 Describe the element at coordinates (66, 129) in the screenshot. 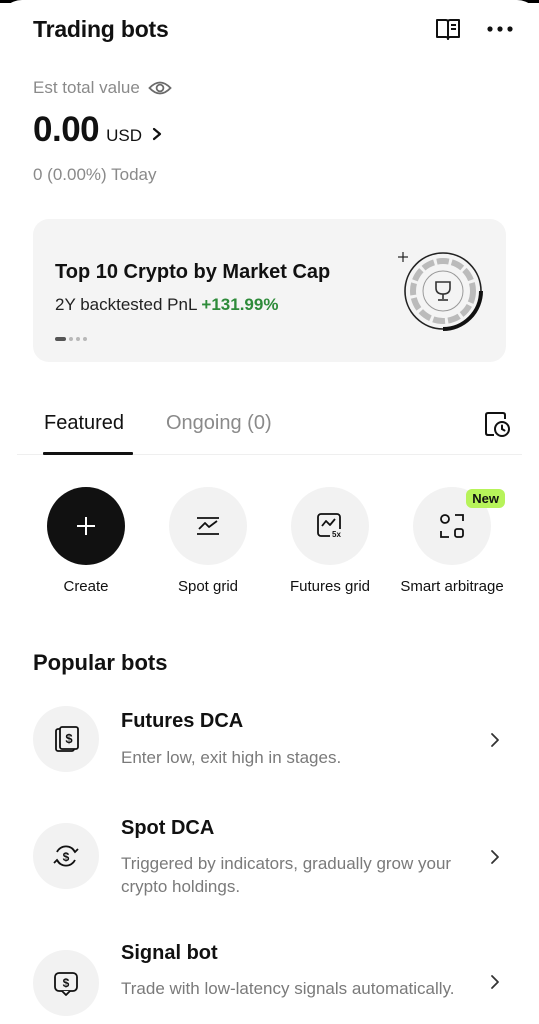

I see `total-value: 0.00` at that location.